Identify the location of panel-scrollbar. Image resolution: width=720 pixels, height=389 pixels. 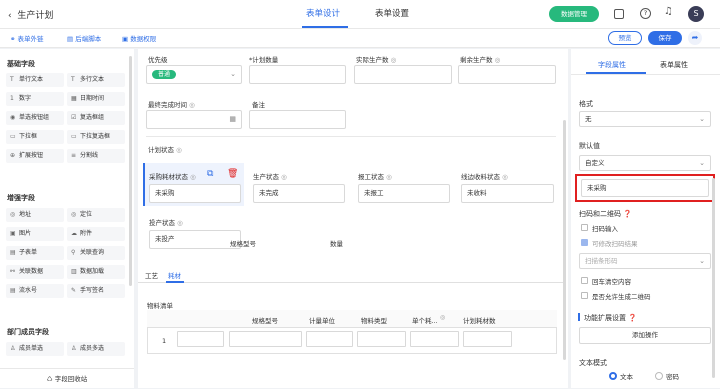
(713, 278).